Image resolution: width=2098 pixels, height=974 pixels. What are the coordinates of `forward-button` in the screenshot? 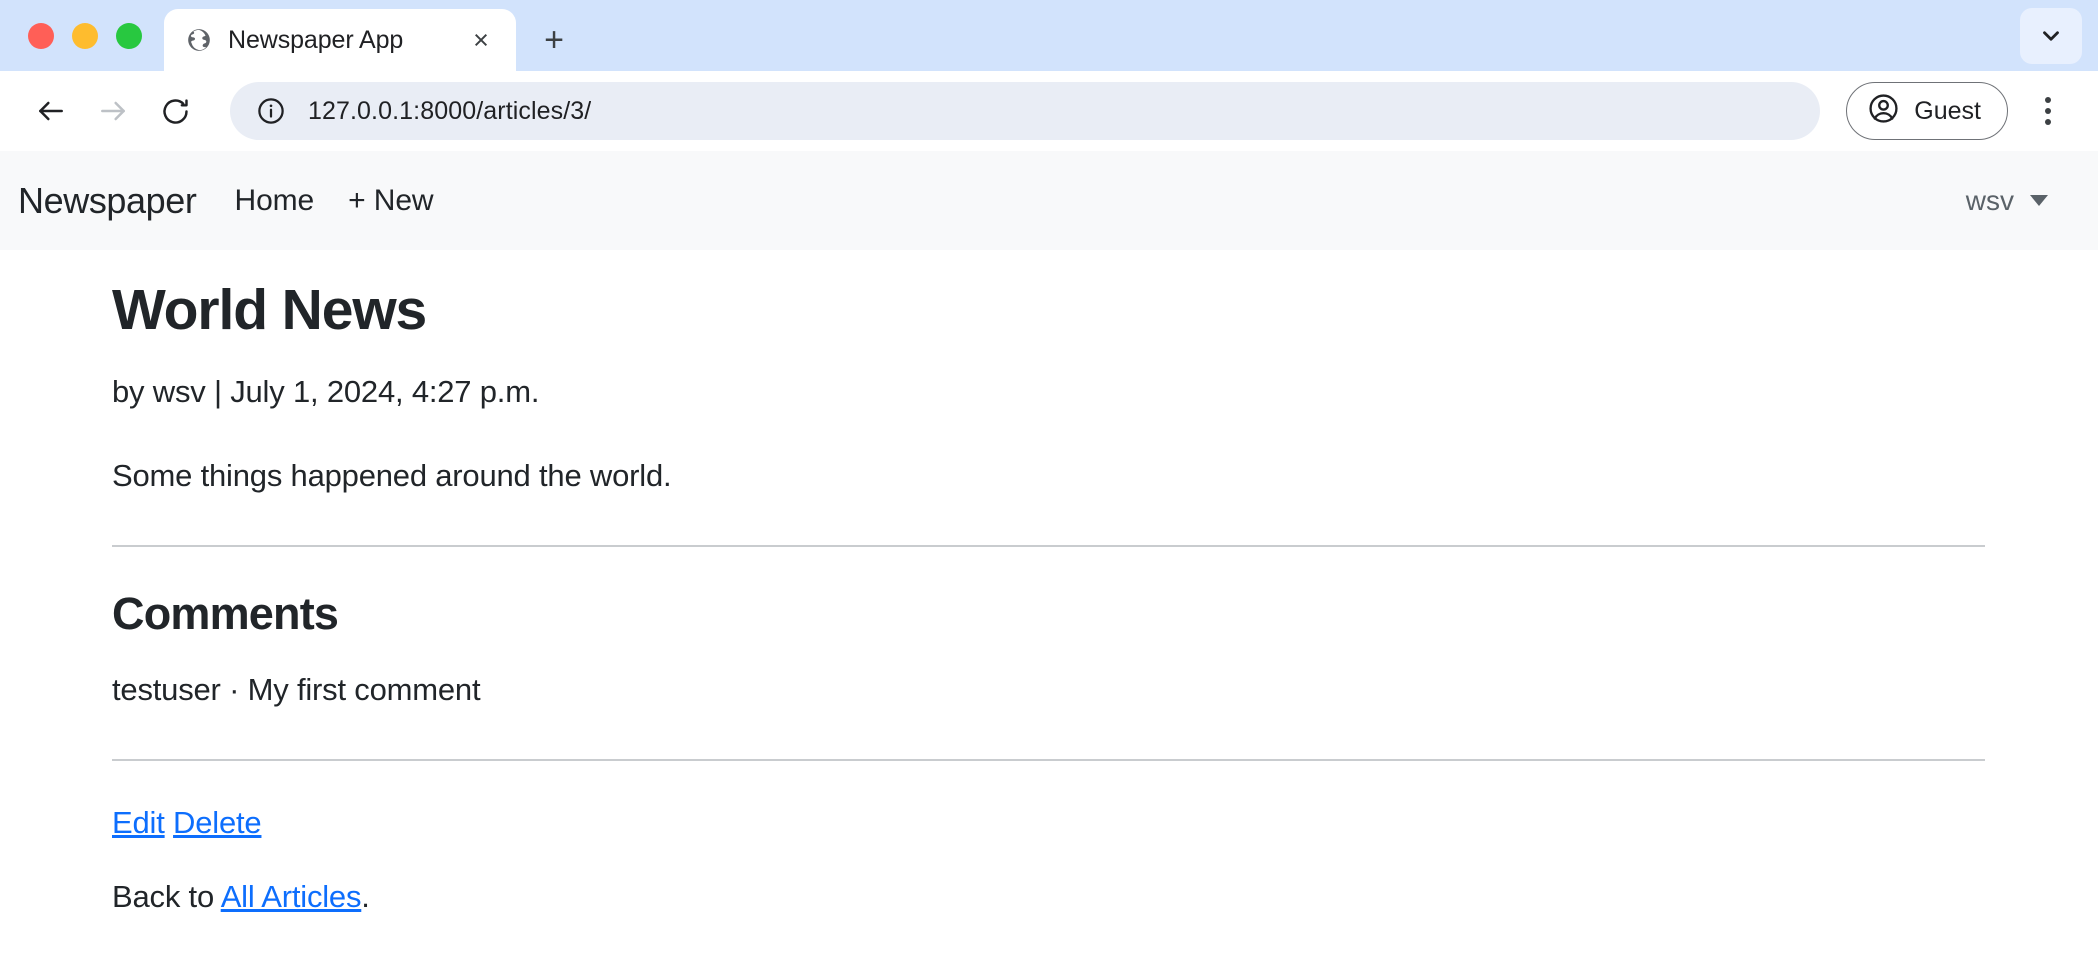 It's located at (113, 111).